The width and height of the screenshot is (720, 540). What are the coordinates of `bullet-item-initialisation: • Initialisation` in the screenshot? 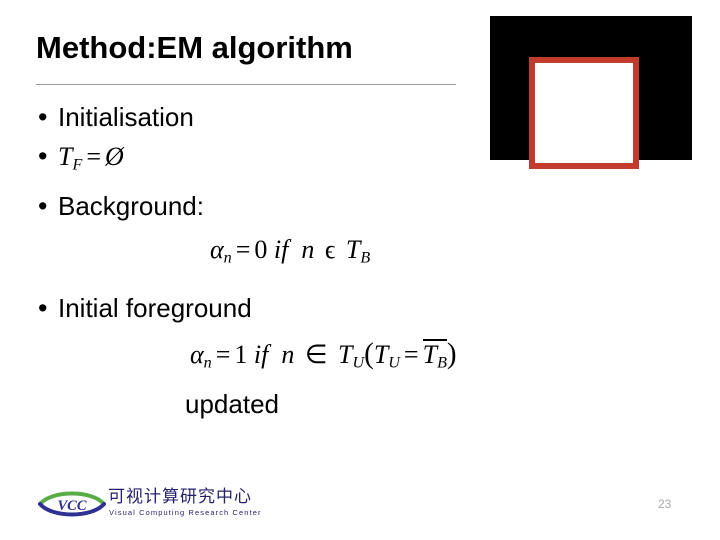 It's located at (265, 117).